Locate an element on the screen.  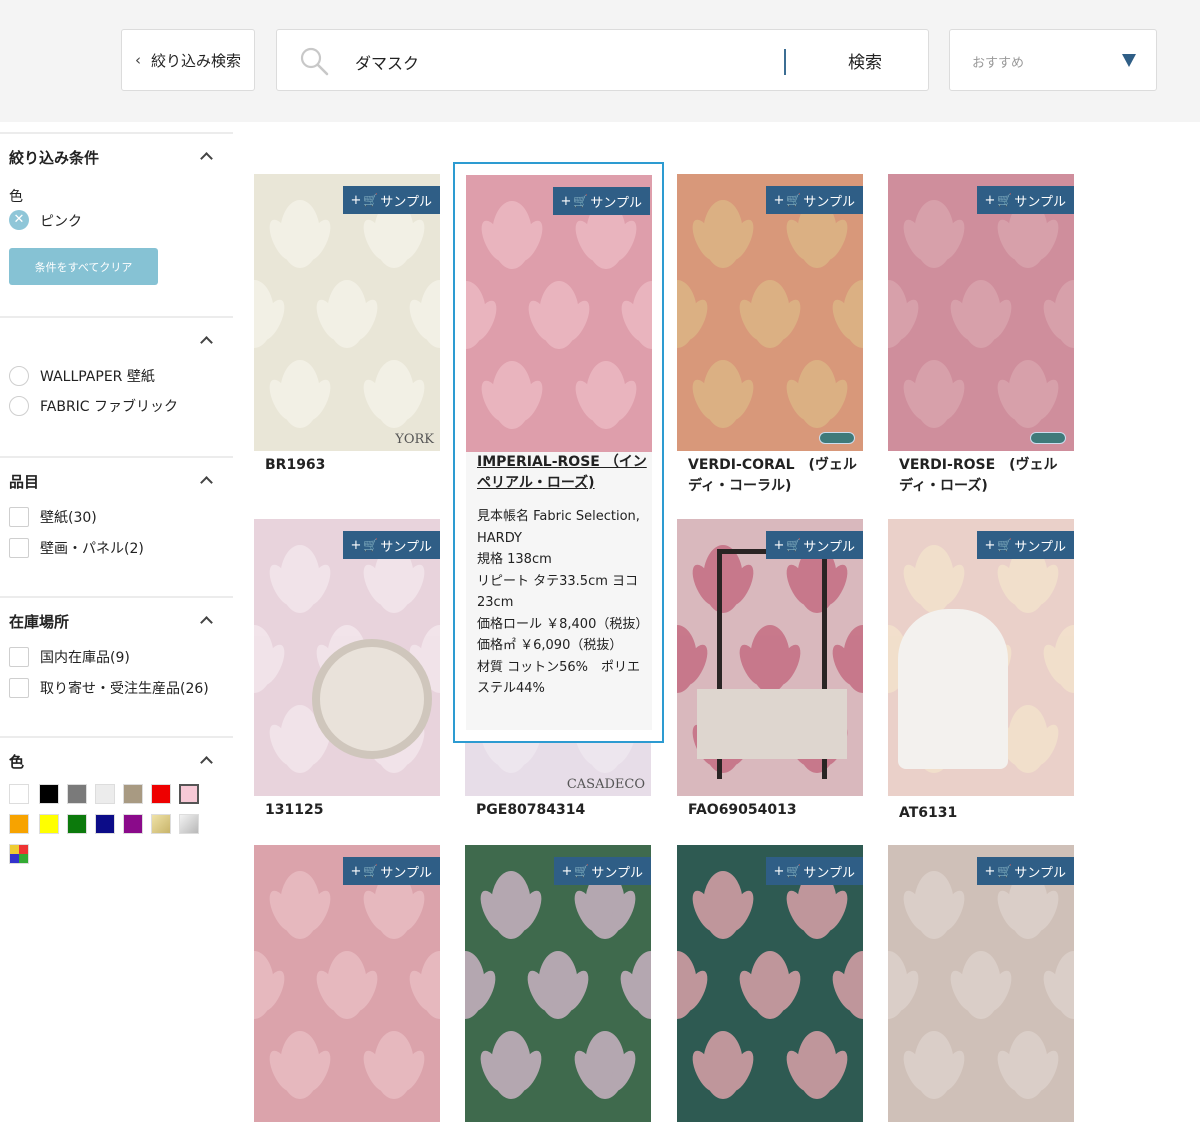
product-card: + 🛒 サンプル VERDI-ROSE (ヴェルディ・ローズ) is located at coordinates (981, 335).